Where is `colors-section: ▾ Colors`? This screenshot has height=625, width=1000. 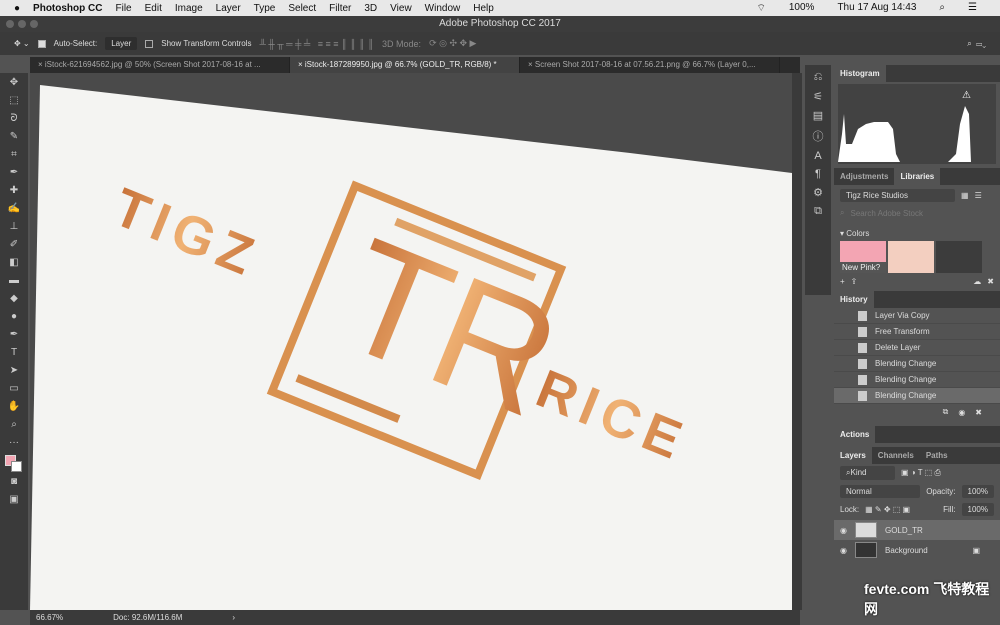
colors-section: ▾ Colors is located at coordinates (854, 233).